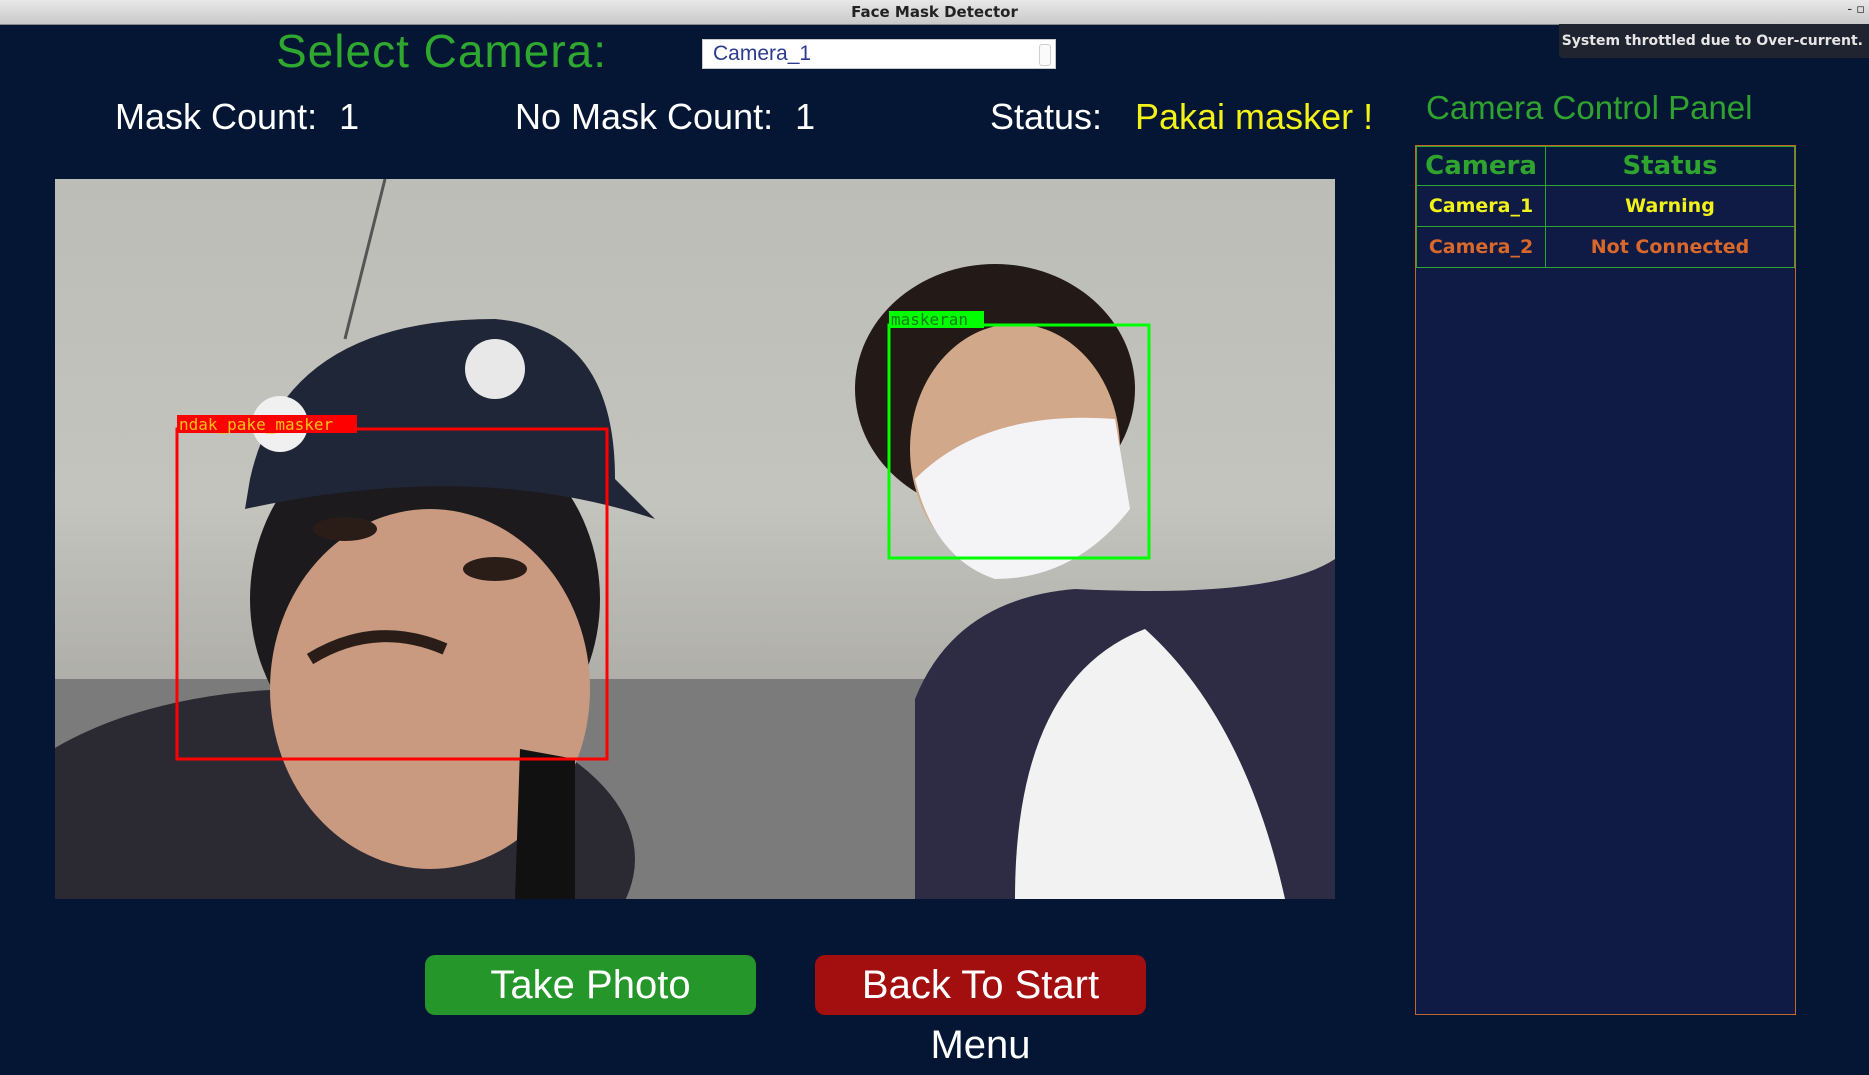 The width and height of the screenshot is (1869, 1075). I want to click on right-eye, so click(495, 569).